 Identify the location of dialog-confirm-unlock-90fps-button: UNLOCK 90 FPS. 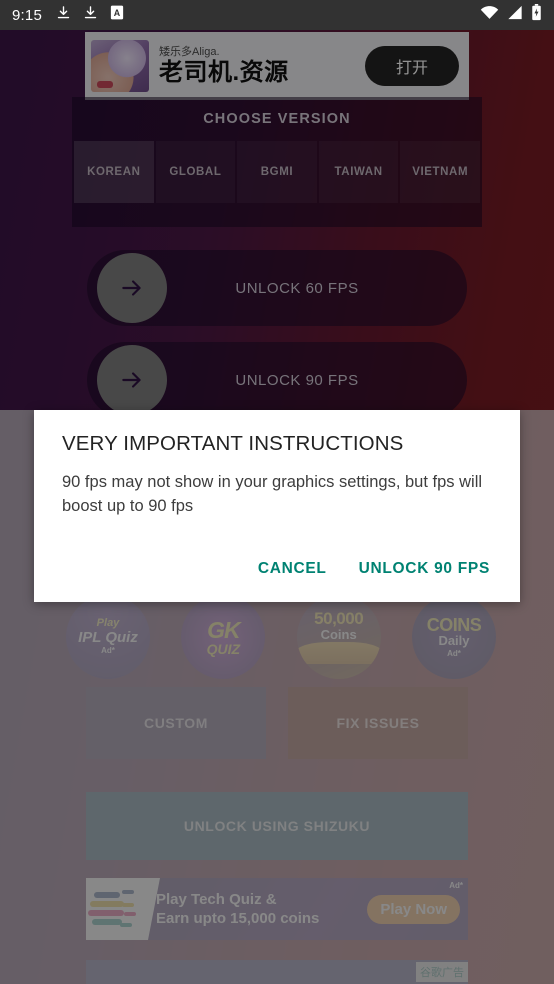
(424, 569).